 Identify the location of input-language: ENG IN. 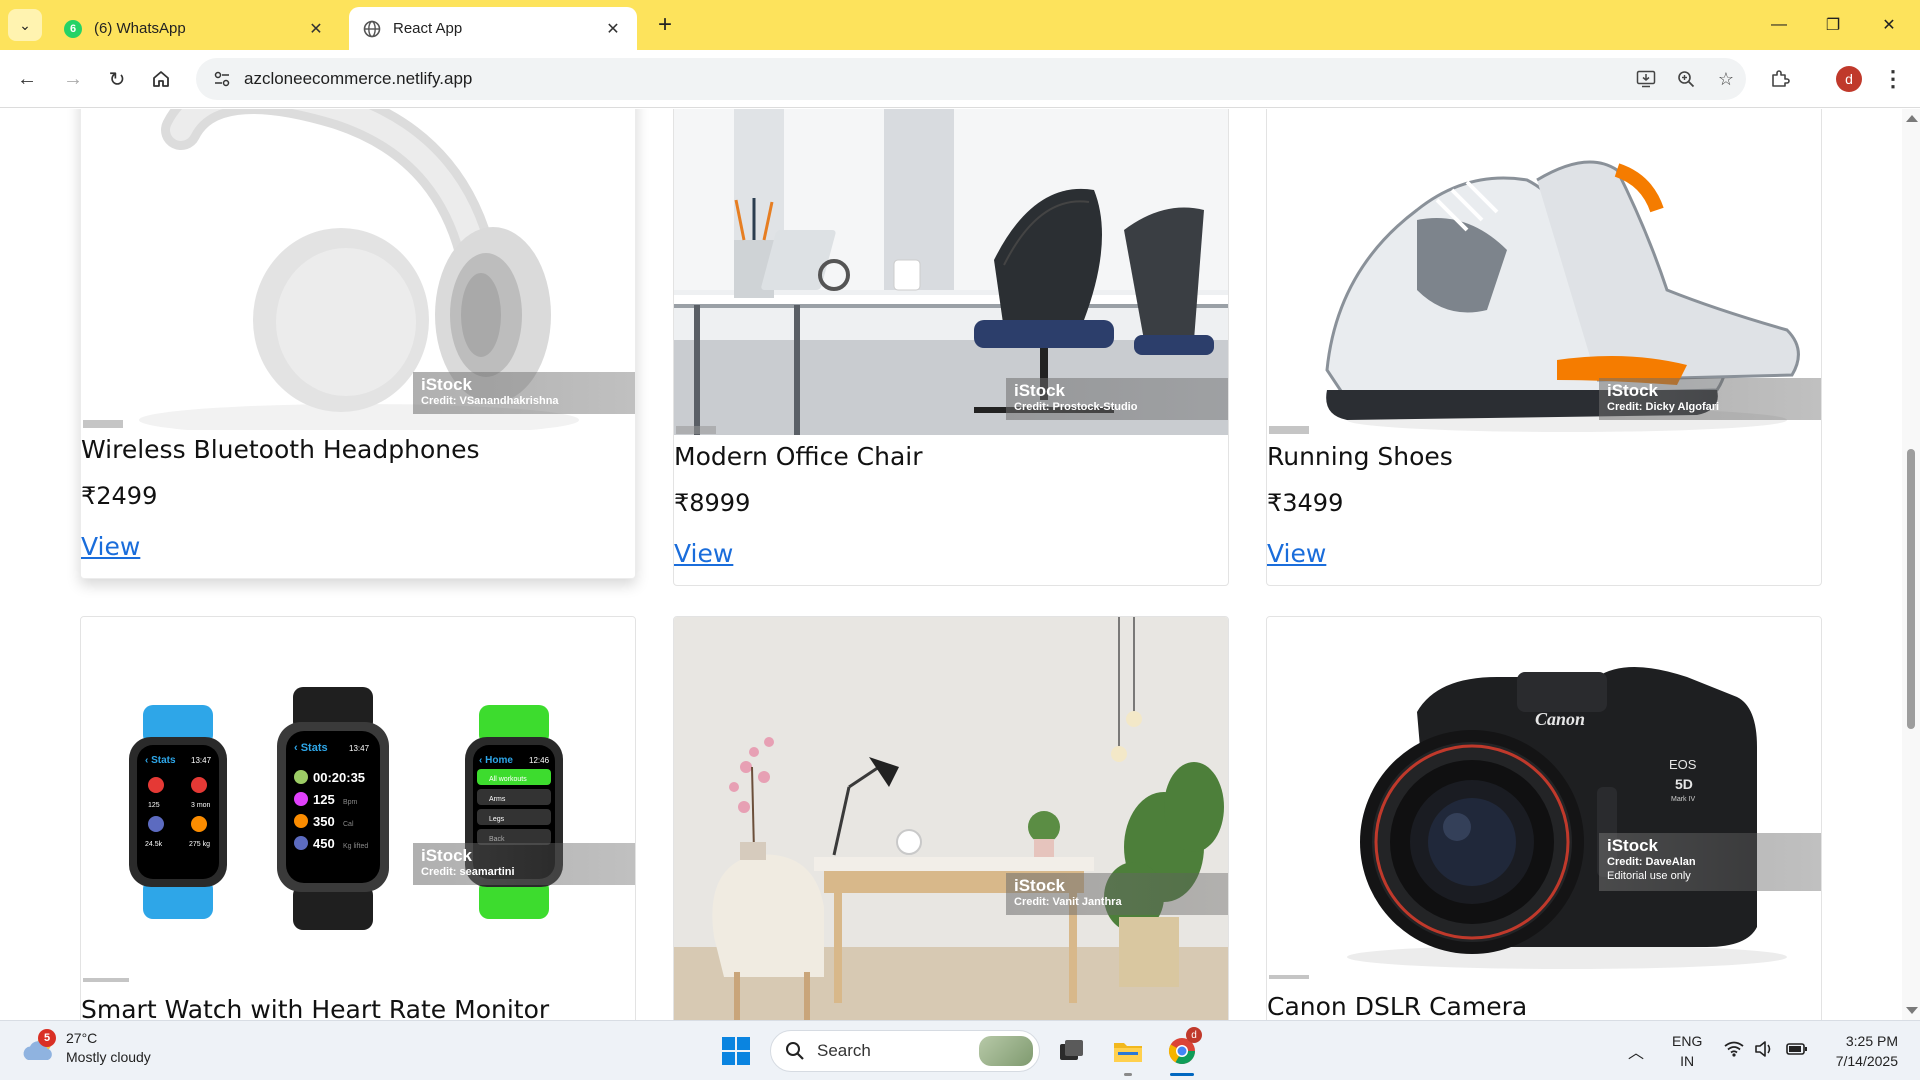
(1687, 1051).